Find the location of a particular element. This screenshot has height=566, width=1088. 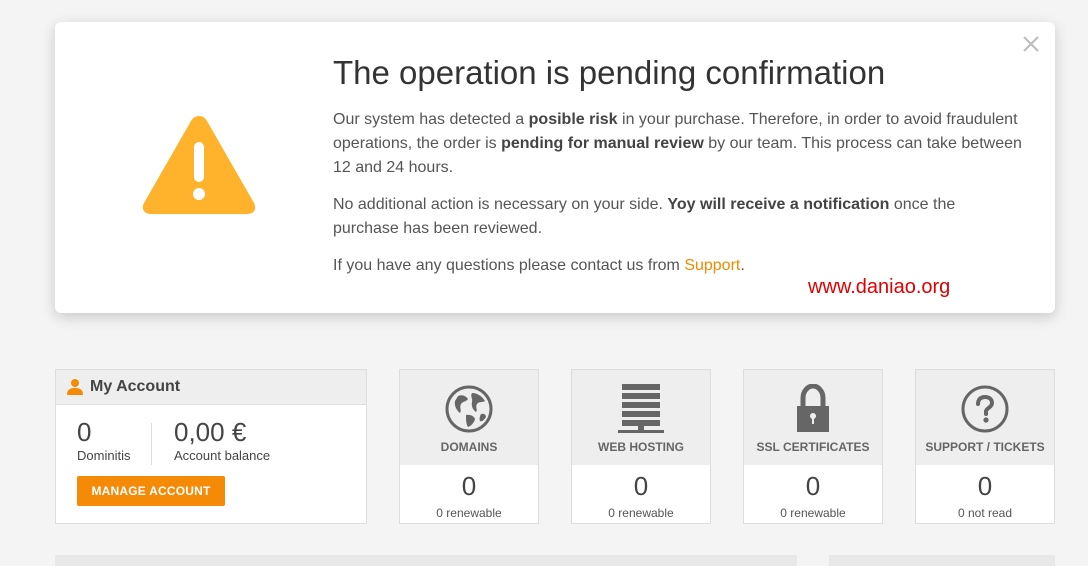

balance-stat: 0,00 € Account balance is located at coordinates (222, 440).